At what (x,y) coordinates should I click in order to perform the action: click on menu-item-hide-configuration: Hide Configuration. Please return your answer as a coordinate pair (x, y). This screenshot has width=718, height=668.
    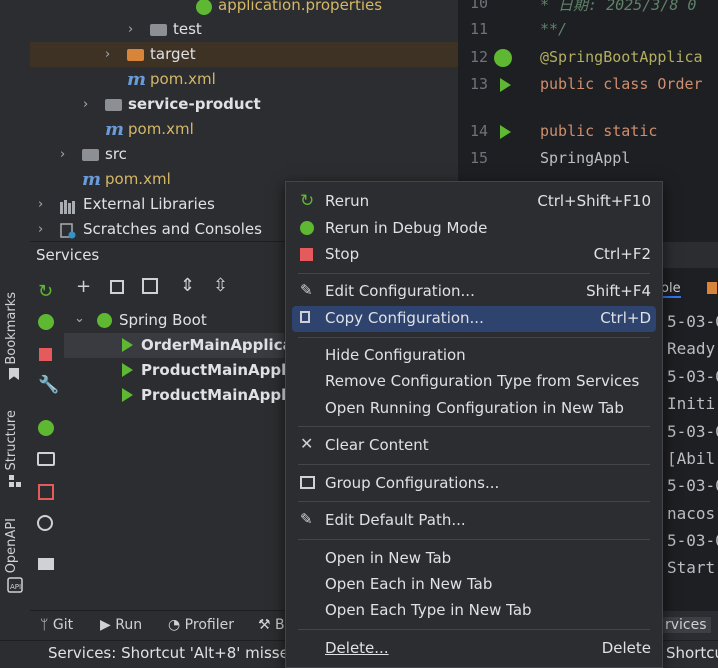
    Looking at the image, I should click on (474, 356).